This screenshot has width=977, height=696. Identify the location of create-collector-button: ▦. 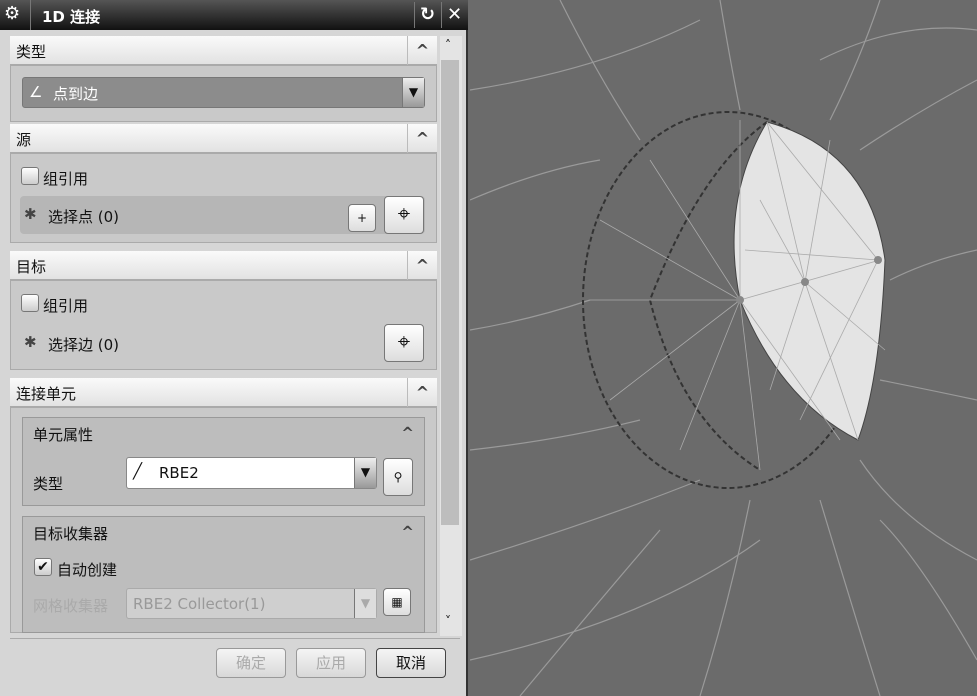
(397, 602).